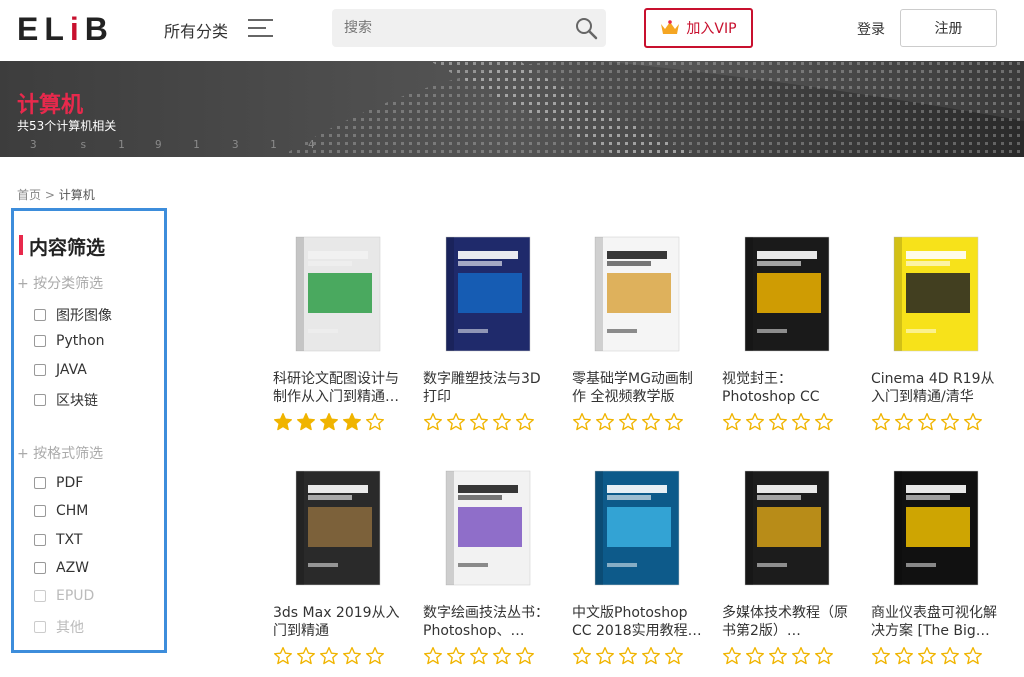 Image resolution: width=1024 pixels, height=677 pixels. Describe the element at coordinates (948, 28) in the screenshot. I see `register-button: 注册` at that location.